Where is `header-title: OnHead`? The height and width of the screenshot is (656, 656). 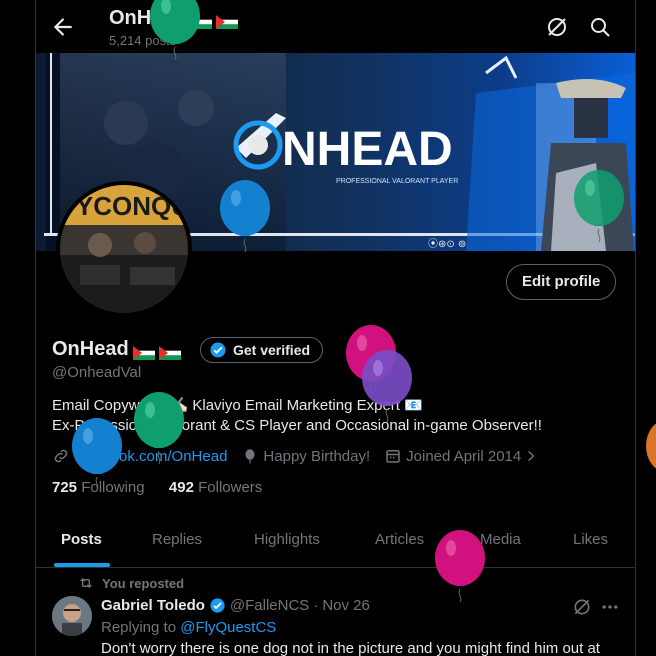 header-title: OnHead is located at coordinates (173, 18).